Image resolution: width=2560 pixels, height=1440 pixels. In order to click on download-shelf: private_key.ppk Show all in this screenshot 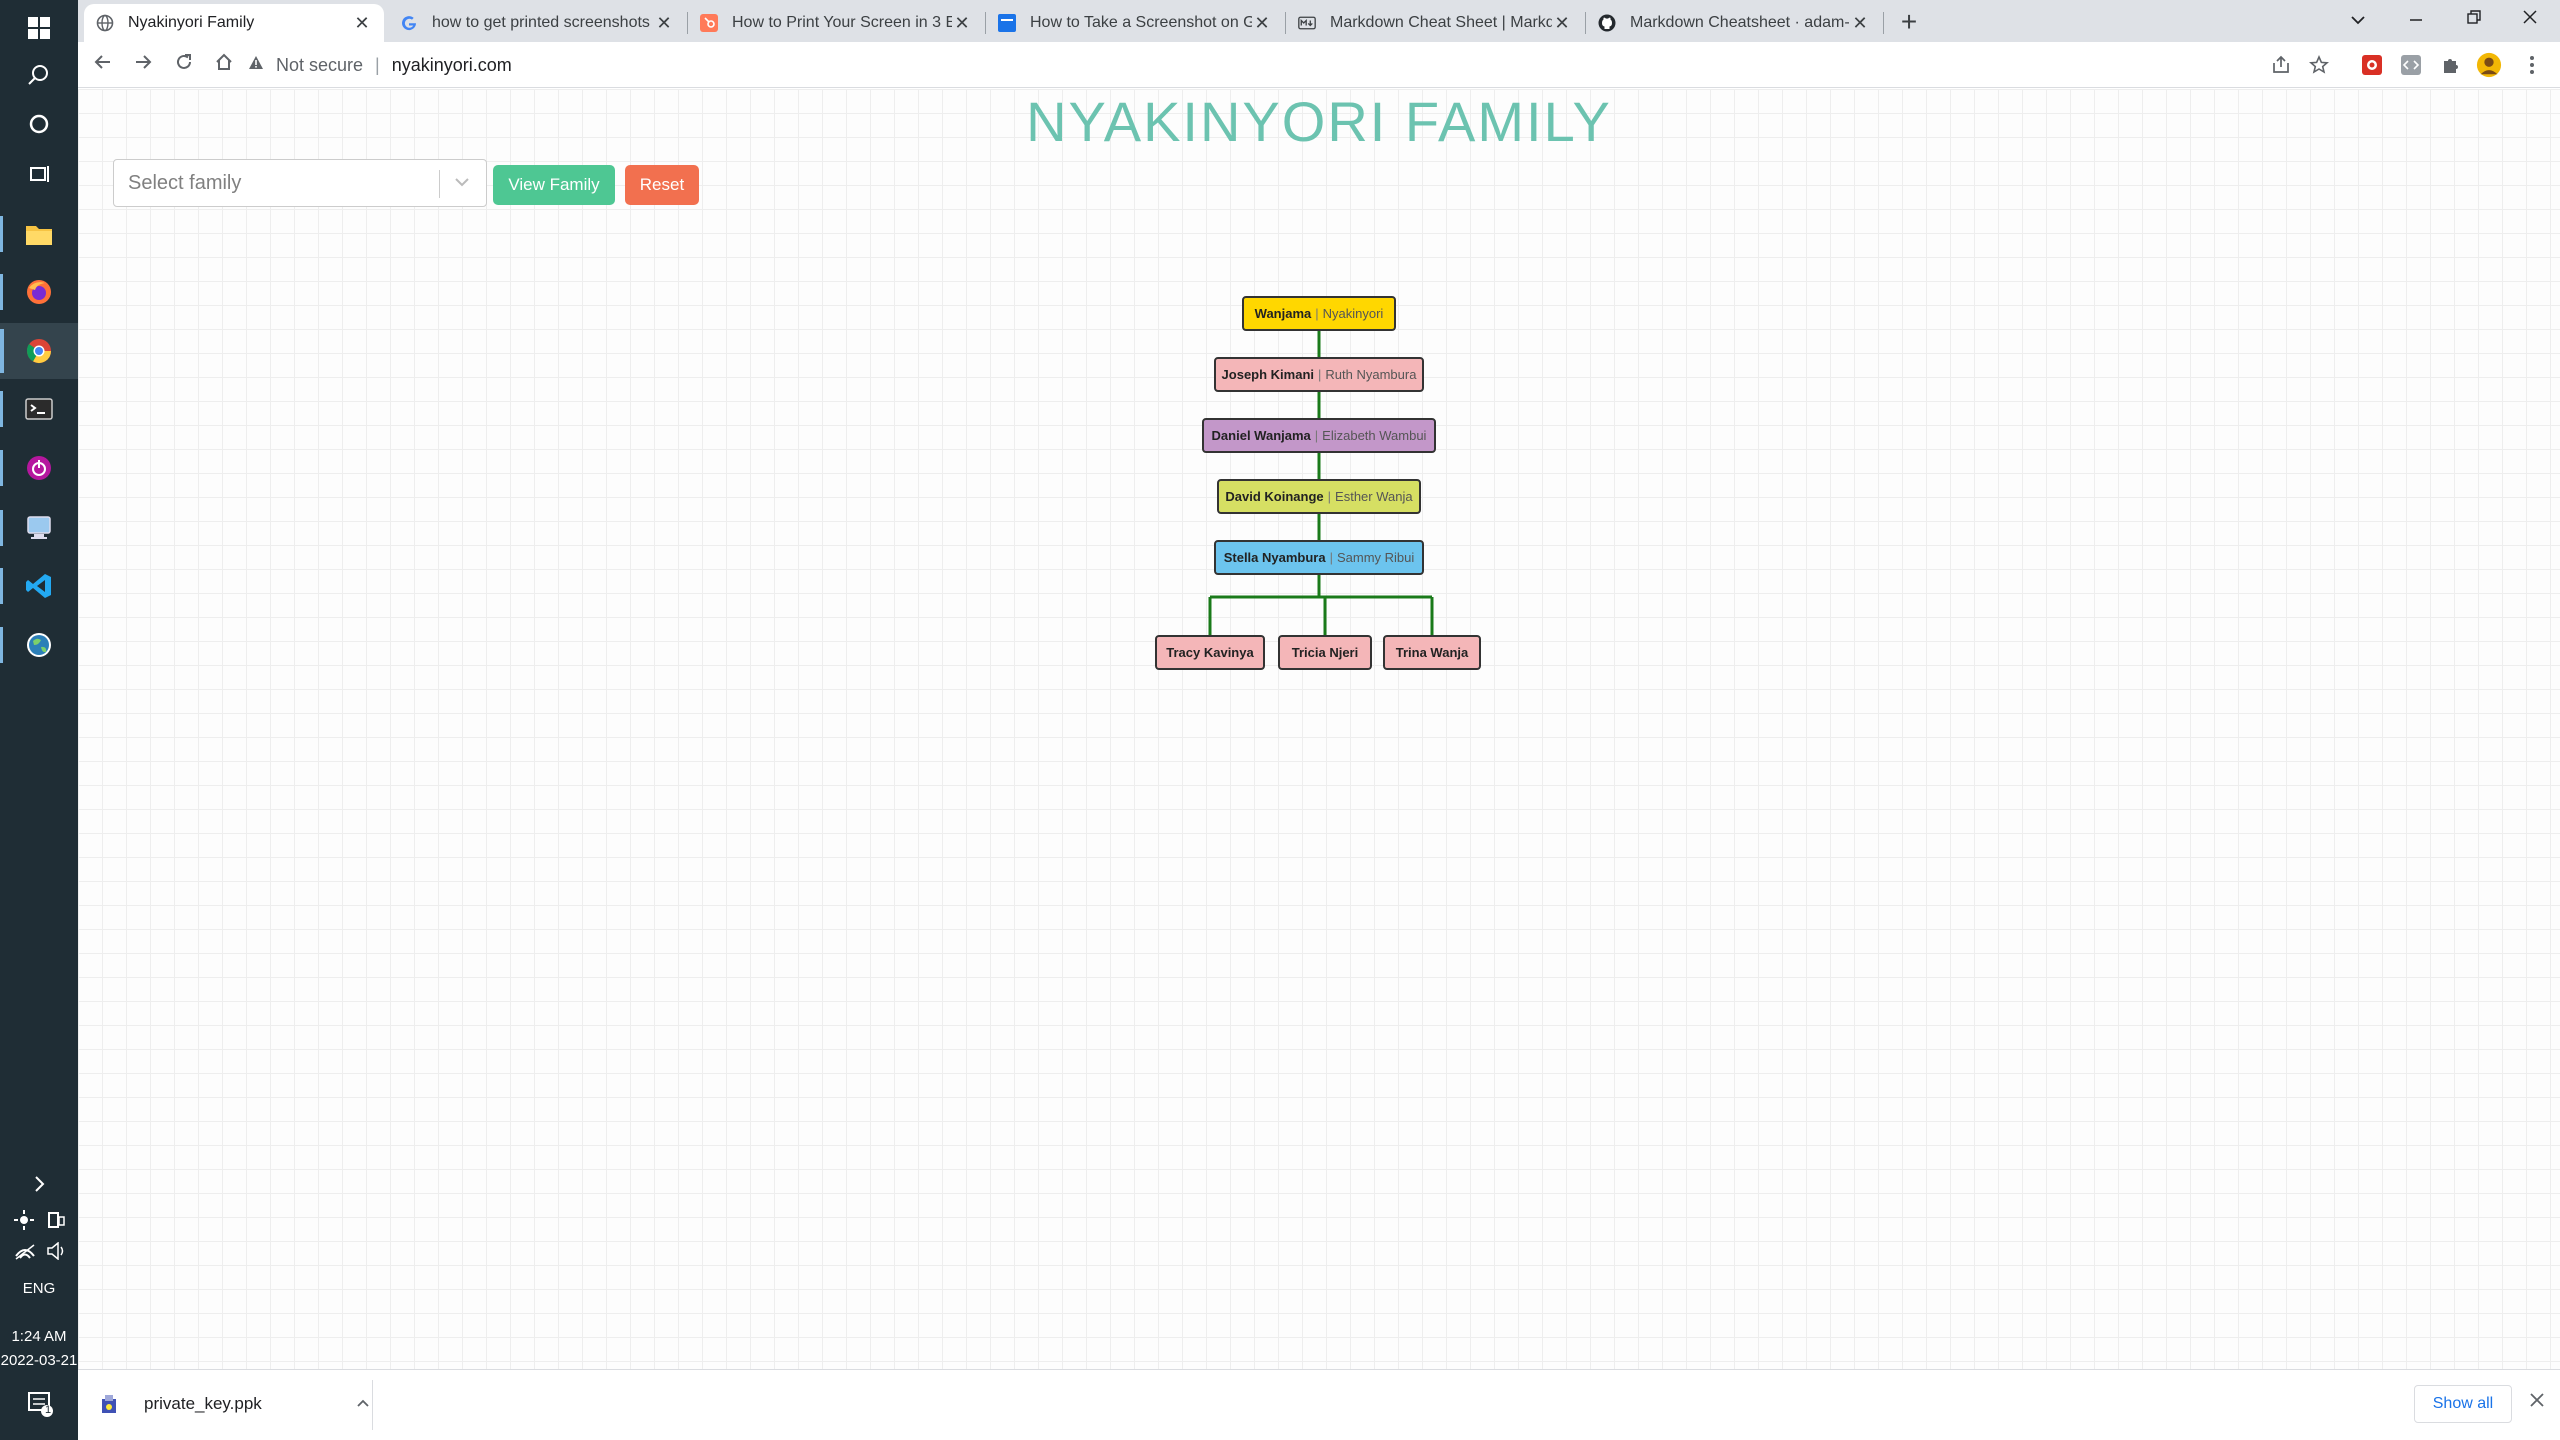, I will do `click(1319, 1404)`.